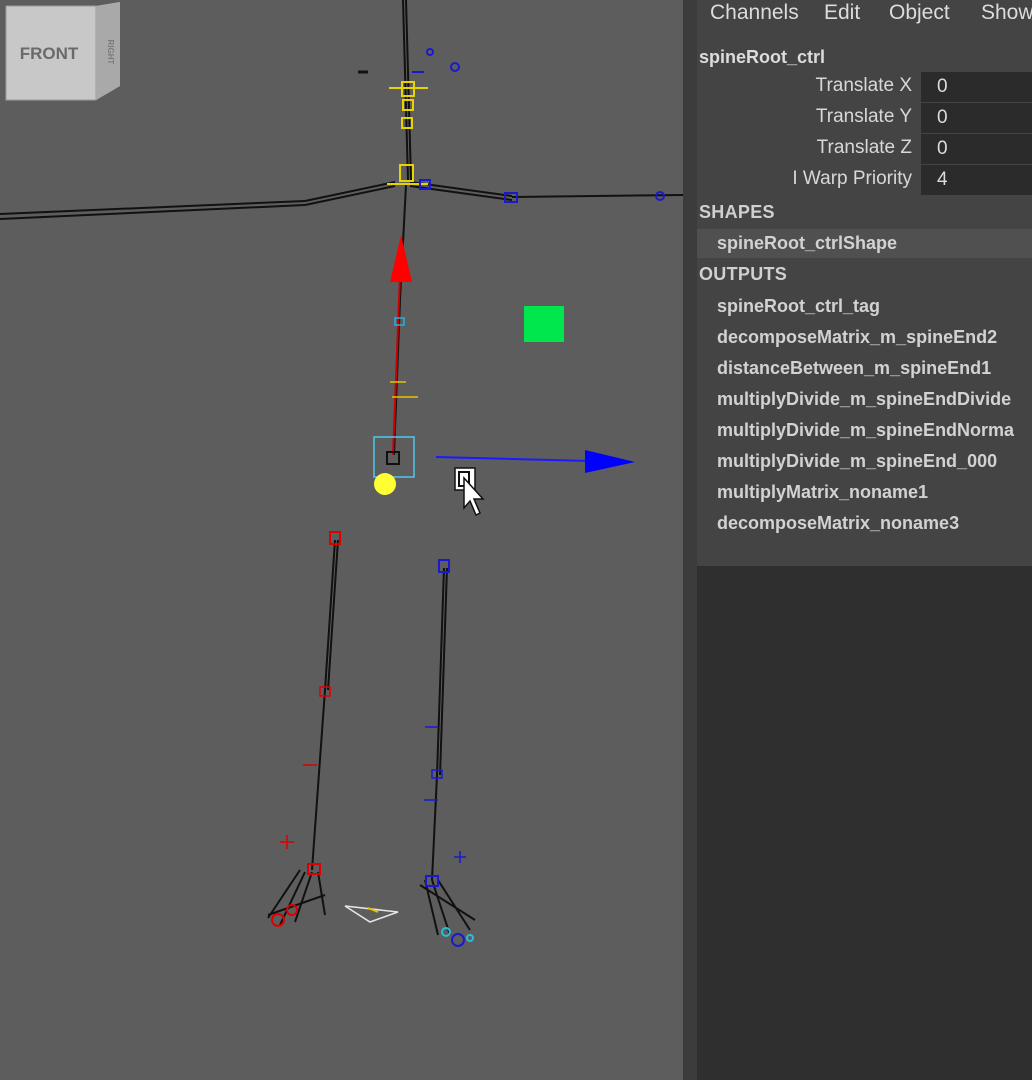  I want to click on output-item: decomposeMatrix_m_spineEnd2, so click(857, 337).